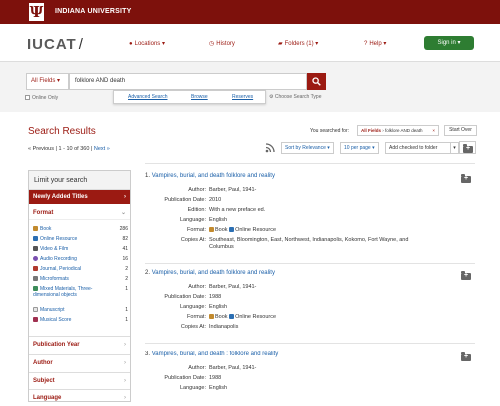 The height and width of the screenshot is (406, 500). What do you see at coordinates (131, 44) in the screenshot?
I see `map-marker-icon: ●` at bounding box center [131, 44].